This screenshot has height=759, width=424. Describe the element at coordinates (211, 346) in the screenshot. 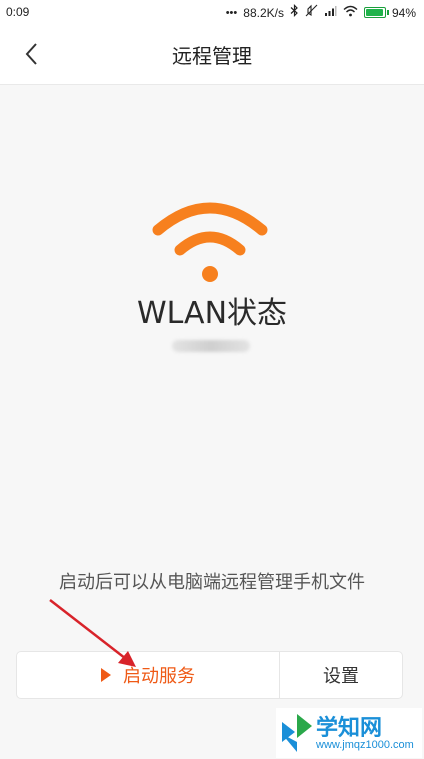

I see `blurred-ip-address` at that location.